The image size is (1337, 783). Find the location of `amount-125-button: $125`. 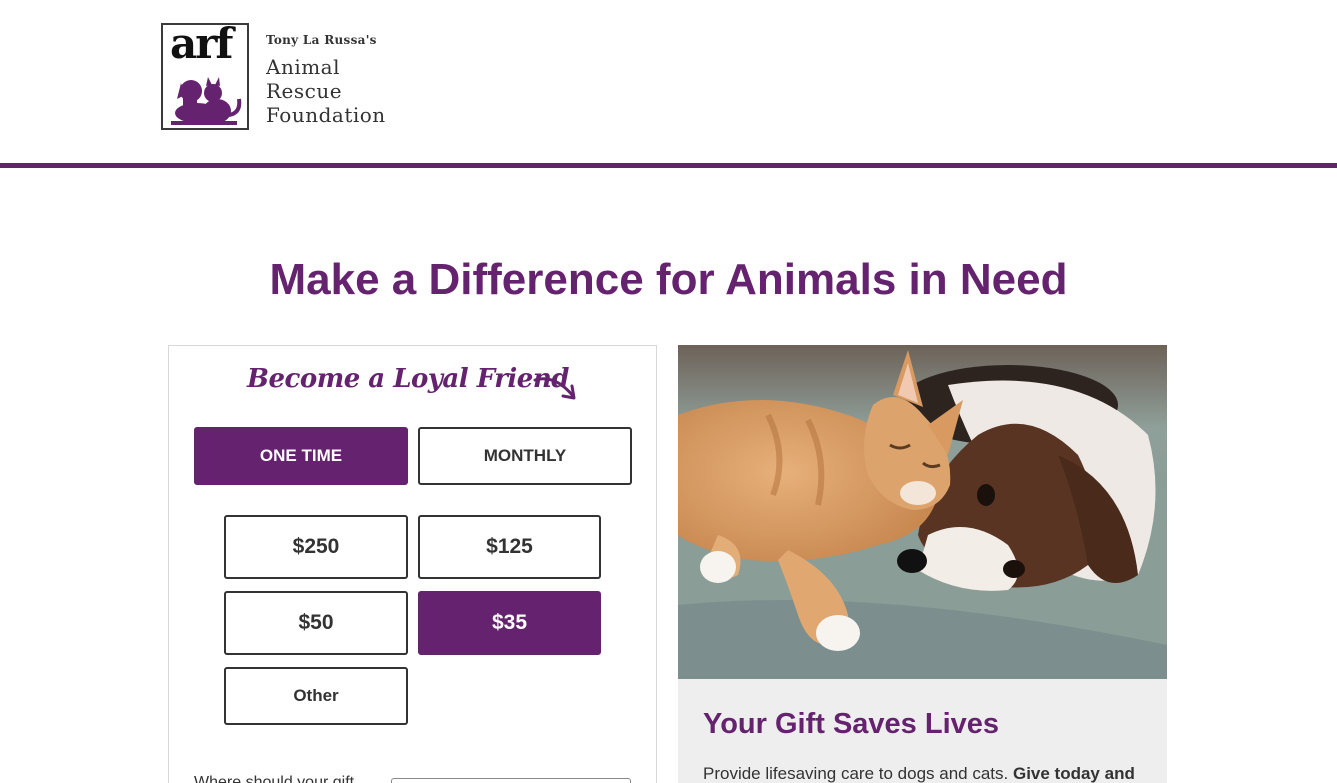

amount-125-button: $125 is located at coordinates (509, 547).